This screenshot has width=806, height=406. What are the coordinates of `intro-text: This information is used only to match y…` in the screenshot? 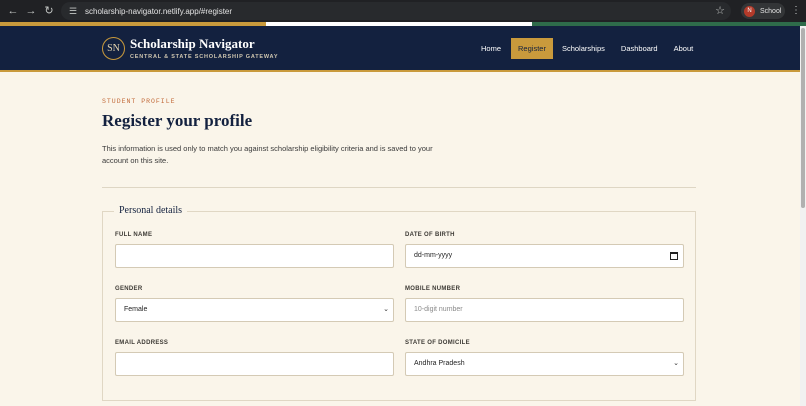 It's located at (267, 154).